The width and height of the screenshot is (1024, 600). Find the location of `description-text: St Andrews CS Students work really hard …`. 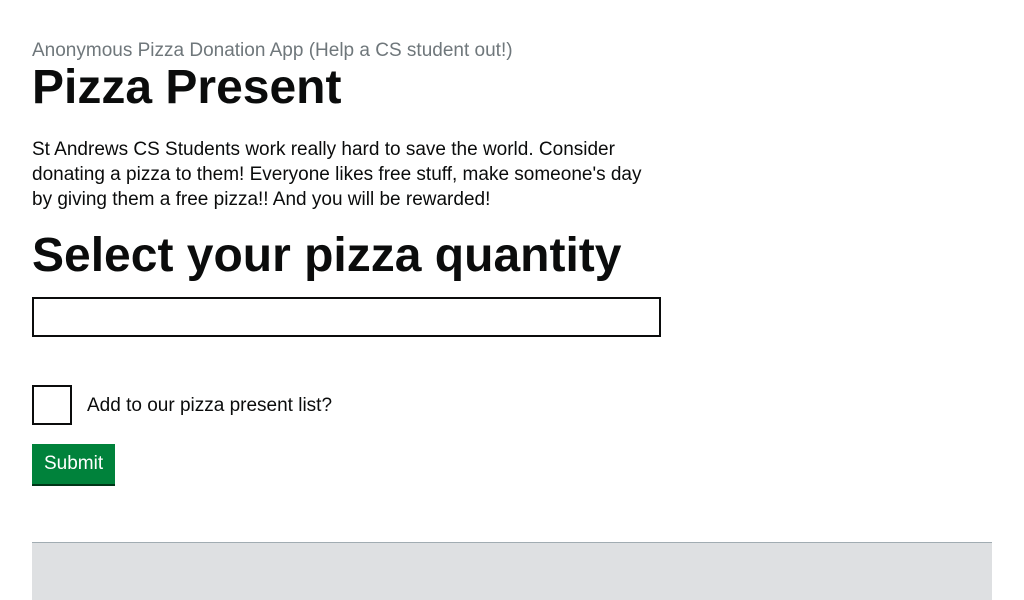

description-text: St Andrews CS Students work really hard … is located at coordinates (337, 174).